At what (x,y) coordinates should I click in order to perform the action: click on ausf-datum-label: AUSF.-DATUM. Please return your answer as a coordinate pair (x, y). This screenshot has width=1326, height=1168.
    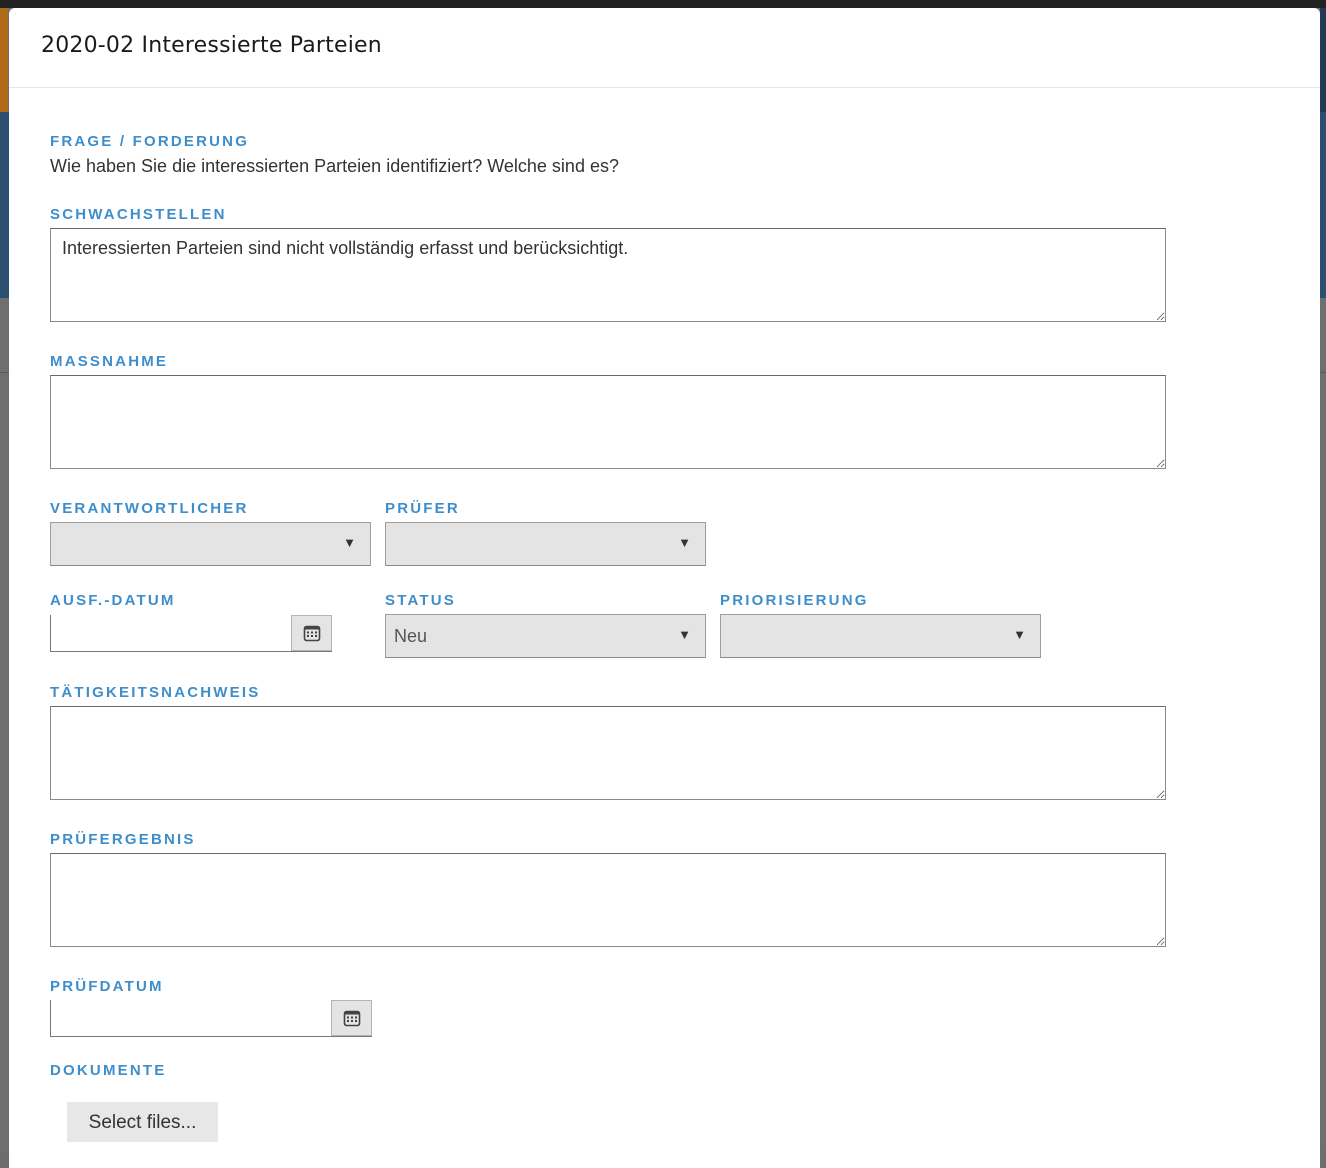
    Looking at the image, I should click on (113, 600).